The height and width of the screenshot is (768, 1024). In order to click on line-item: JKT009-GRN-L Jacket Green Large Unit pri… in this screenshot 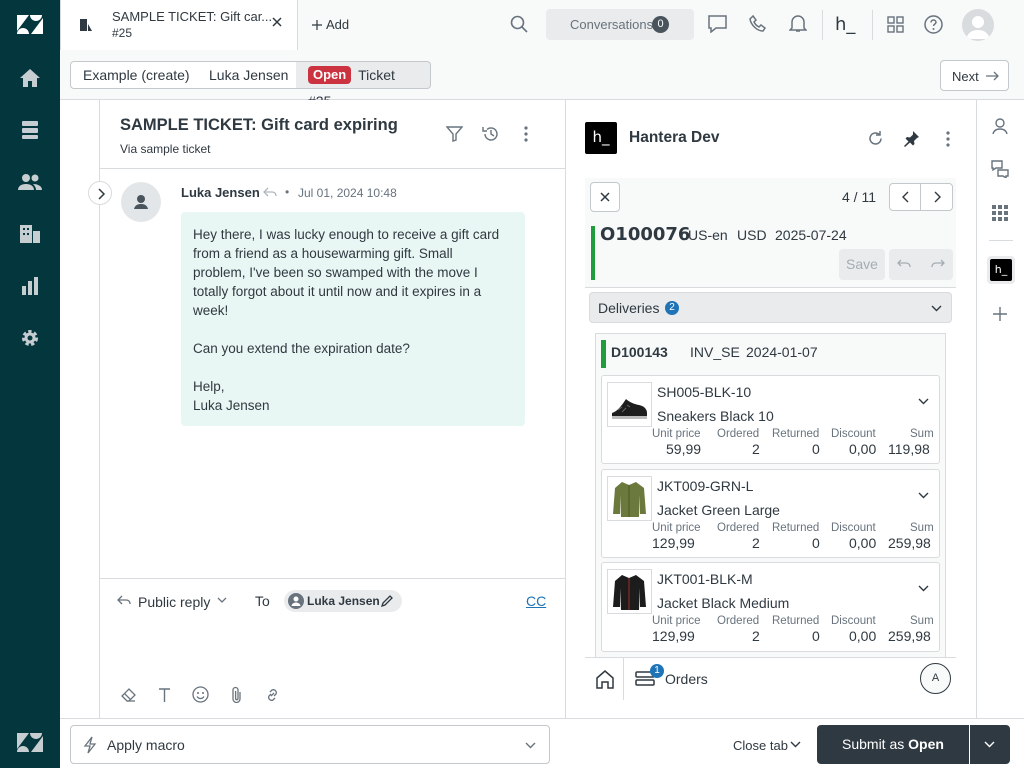, I will do `click(770, 513)`.